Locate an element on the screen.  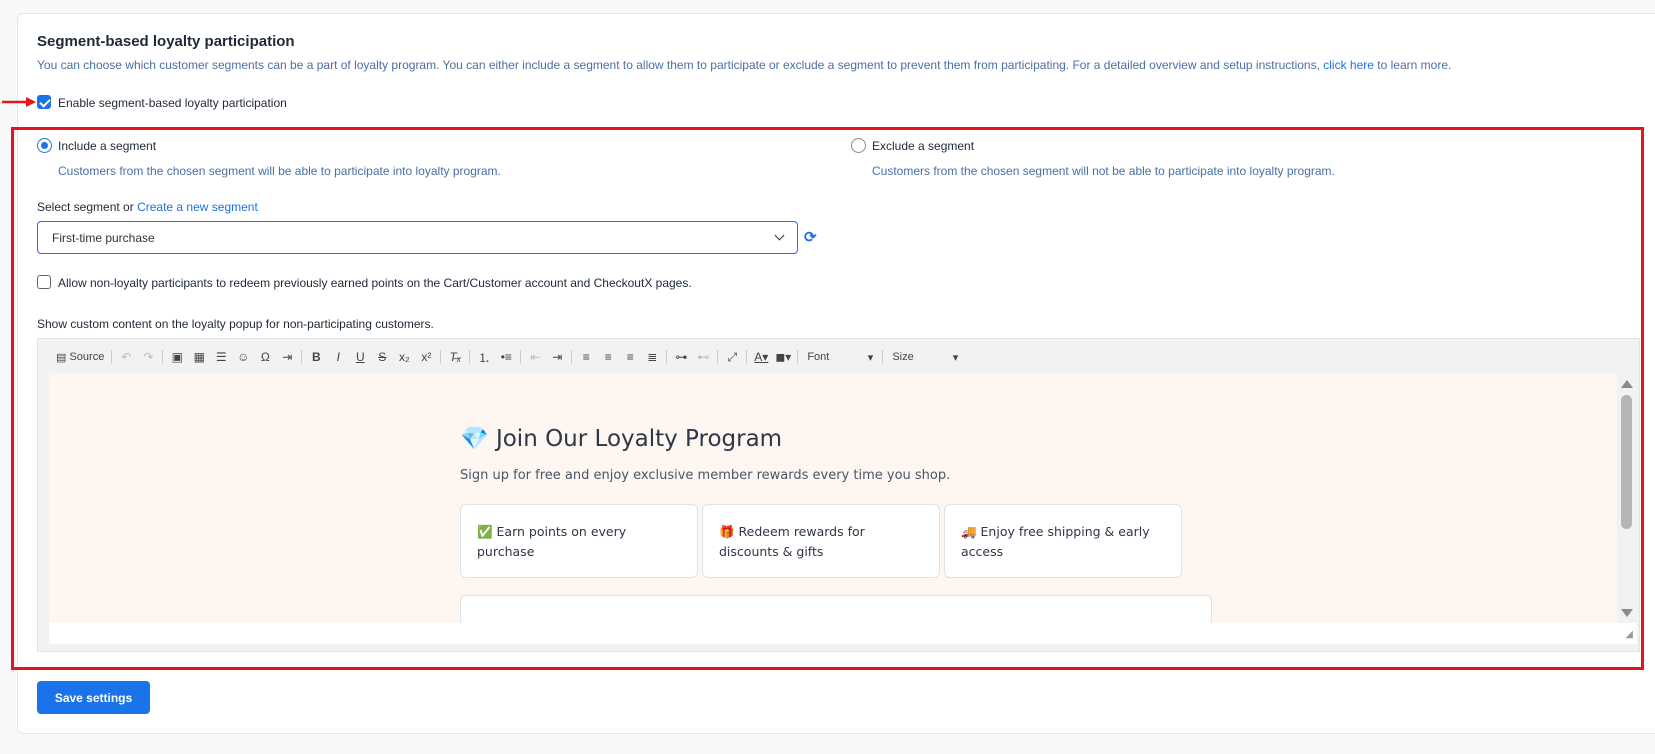
editor-footer: ◢ is located at coordinates (843, 633).